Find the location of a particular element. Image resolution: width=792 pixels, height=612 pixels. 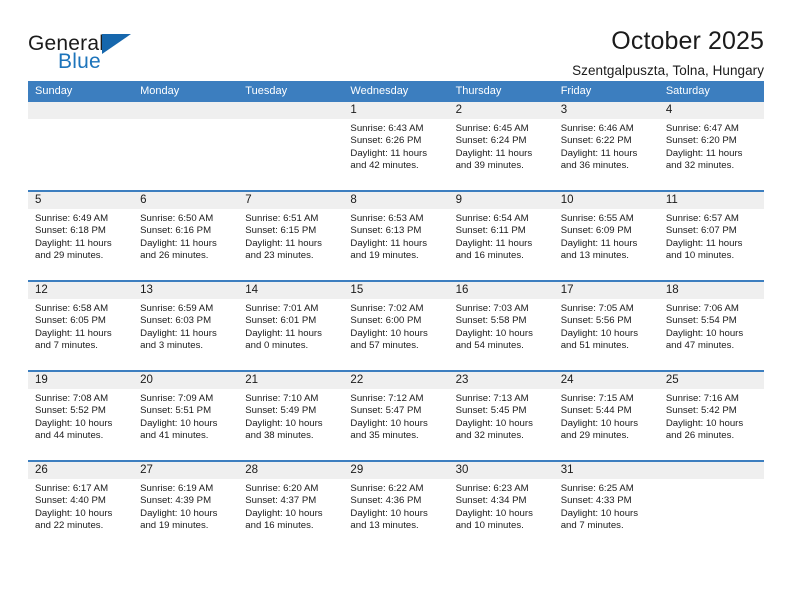

day-number: 23 is located at coordinates (501, 380).